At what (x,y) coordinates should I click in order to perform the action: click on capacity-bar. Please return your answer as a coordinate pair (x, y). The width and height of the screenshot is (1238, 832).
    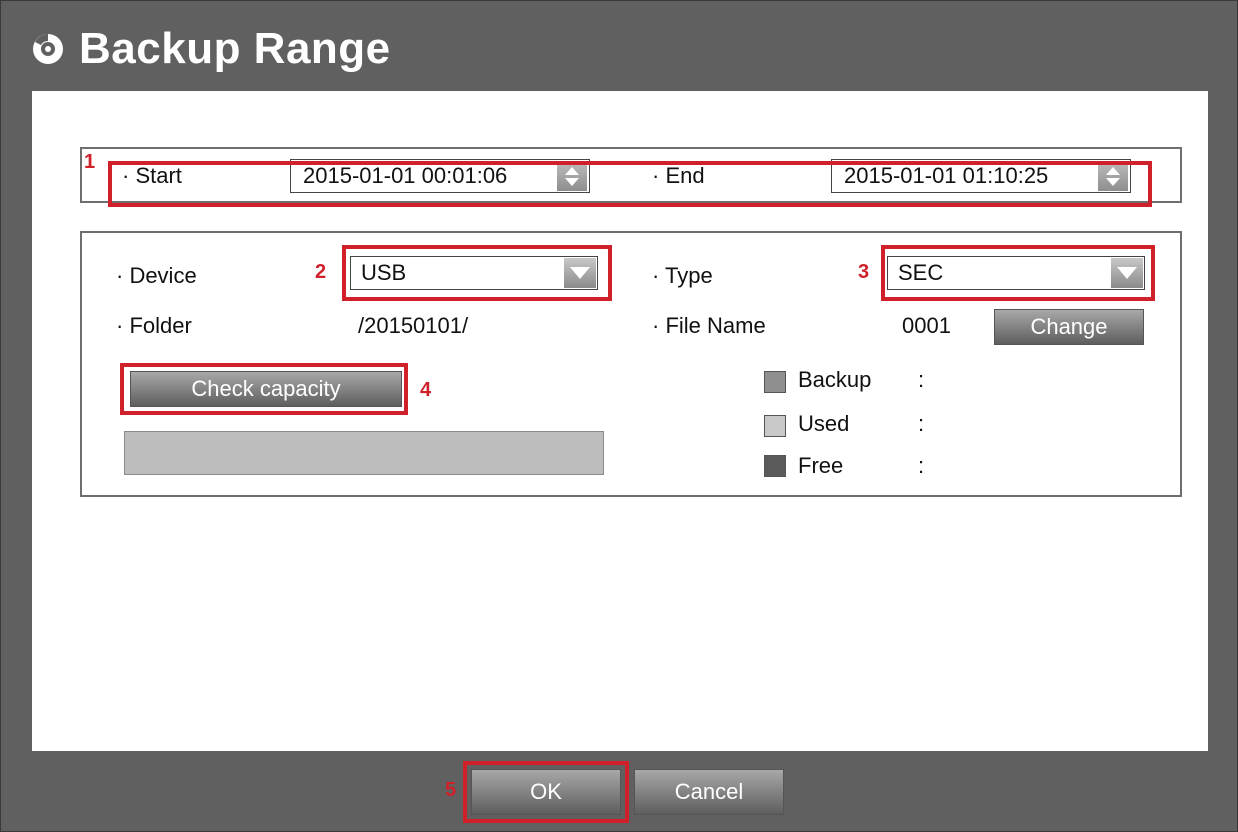
    Looking at the image, I should click on (364, 453).